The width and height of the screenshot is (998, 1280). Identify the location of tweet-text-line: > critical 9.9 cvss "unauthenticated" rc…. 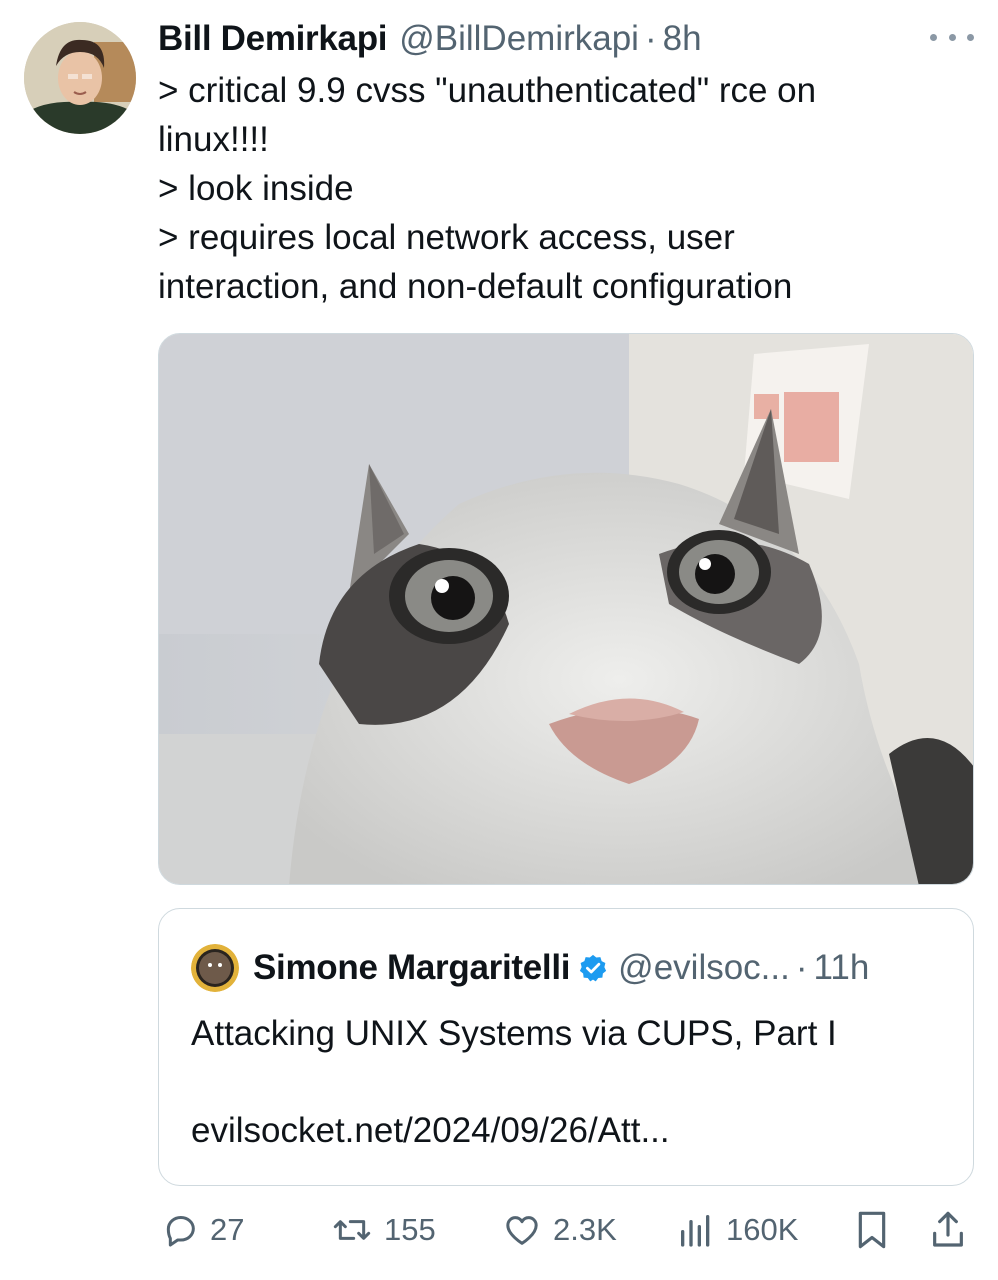
(487, 90).